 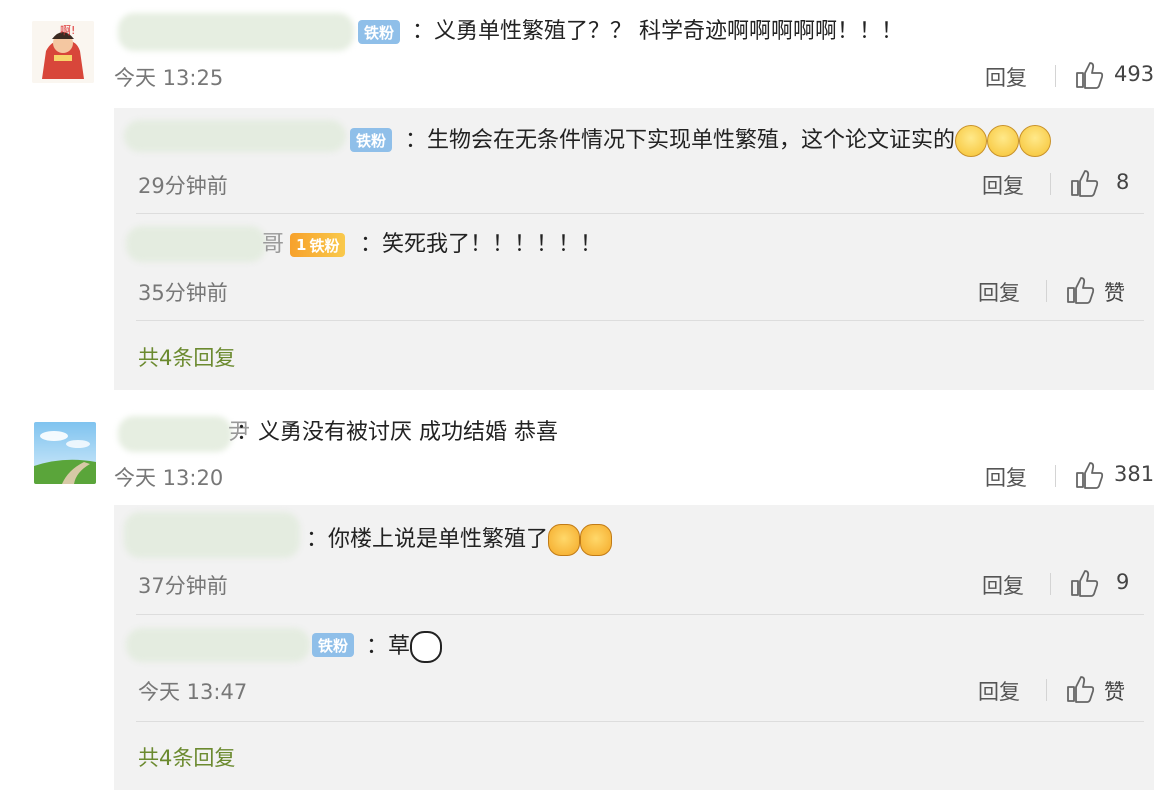 I want to click on avatar, so click(x=65, y=453).